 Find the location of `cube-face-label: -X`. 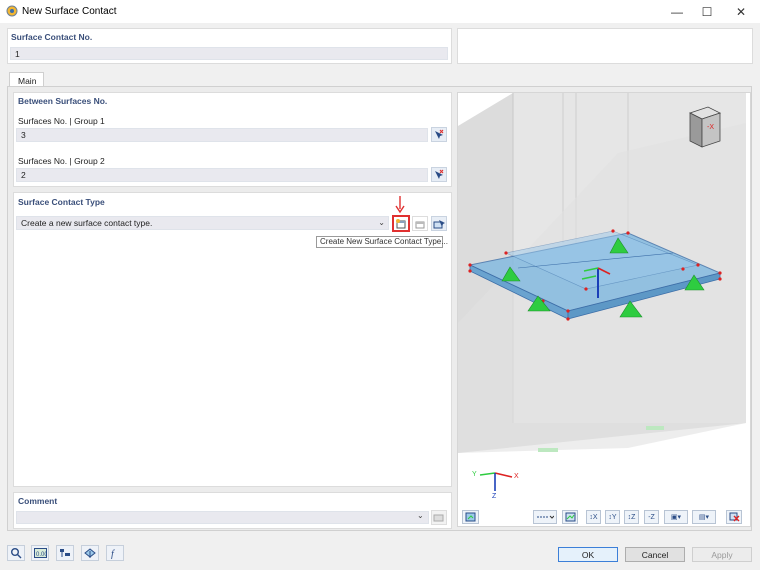

cube-face-label: -X is located at coordinates (710, 127).